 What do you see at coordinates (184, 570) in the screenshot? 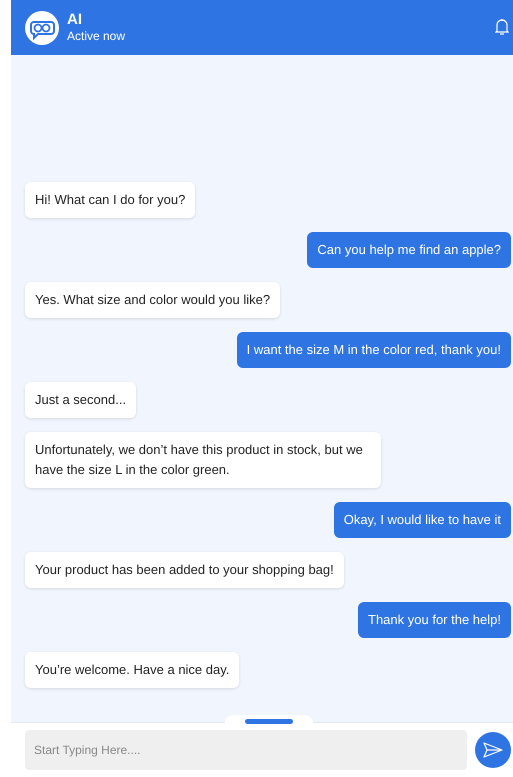
I see `bot-message: Your product has been added to your shopping bag!` at bounding box center [184, 570].